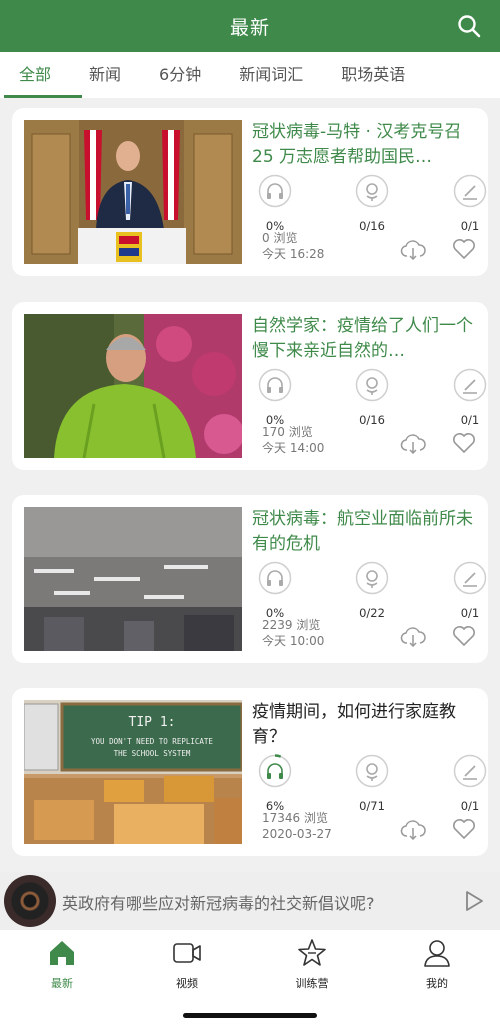  What do you see at coordinates (293, 440) in the screenshot?
I see `article-meta: 170 浏览 今天 14:00` at bounding box center [293, 440].